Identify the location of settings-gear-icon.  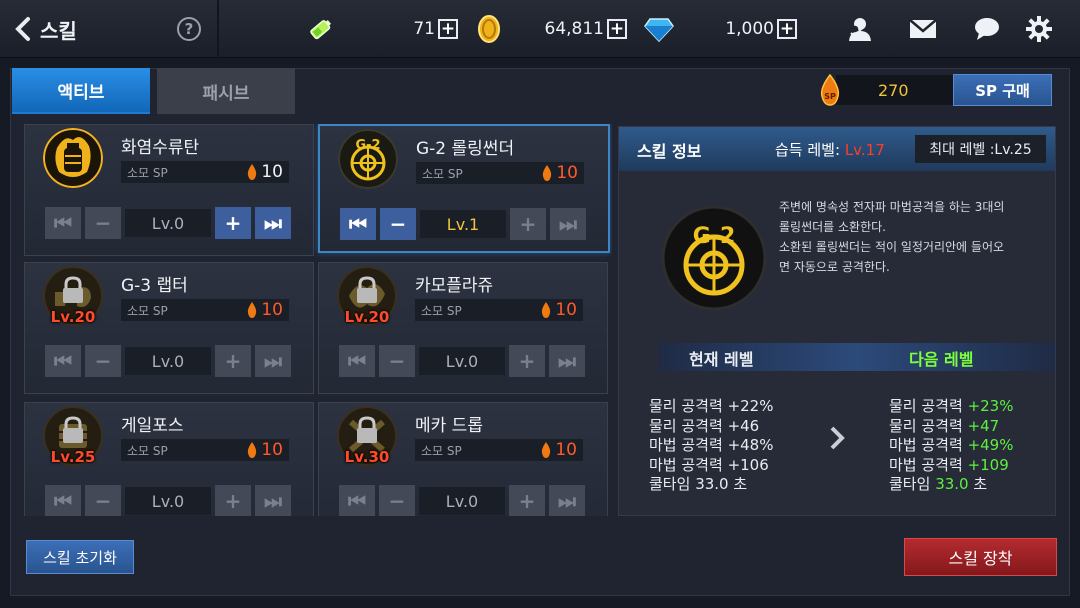
(1039, 29).